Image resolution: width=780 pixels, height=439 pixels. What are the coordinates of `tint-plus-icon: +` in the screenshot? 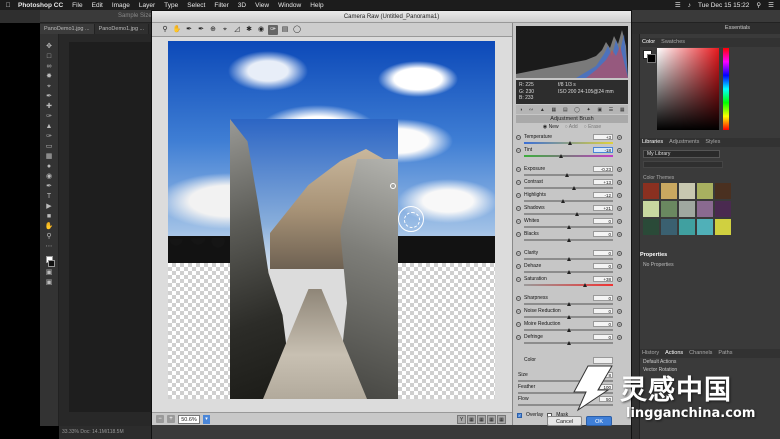 It's located at (619, 150).